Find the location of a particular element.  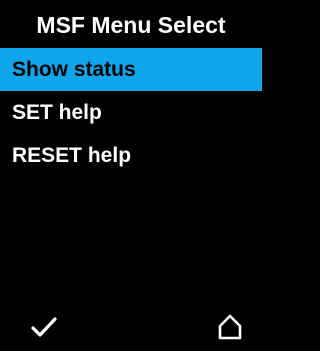

menu-item-label: SET help is located at coordinates (57, 112).